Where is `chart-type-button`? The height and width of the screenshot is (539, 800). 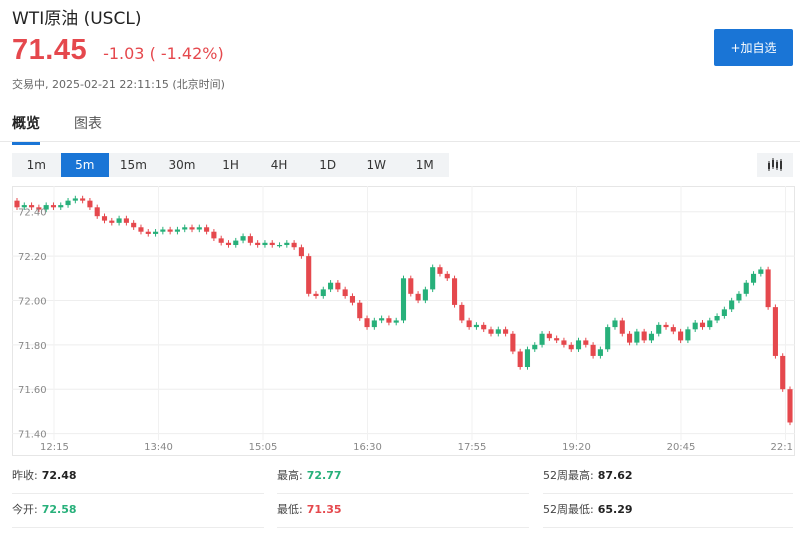
chart-type-button is located at coordinates (775, 165).